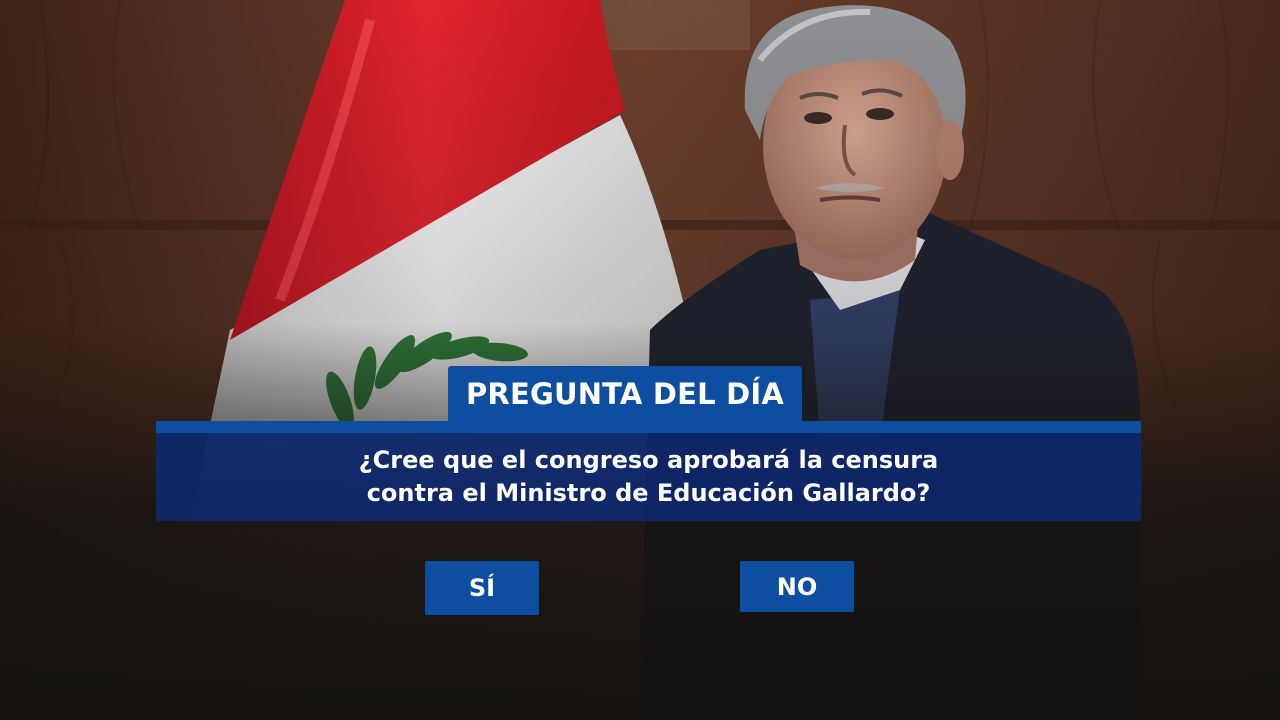 The image size is (1280, 720). I want to click on yes-button: SÍ, so click(482, 588).